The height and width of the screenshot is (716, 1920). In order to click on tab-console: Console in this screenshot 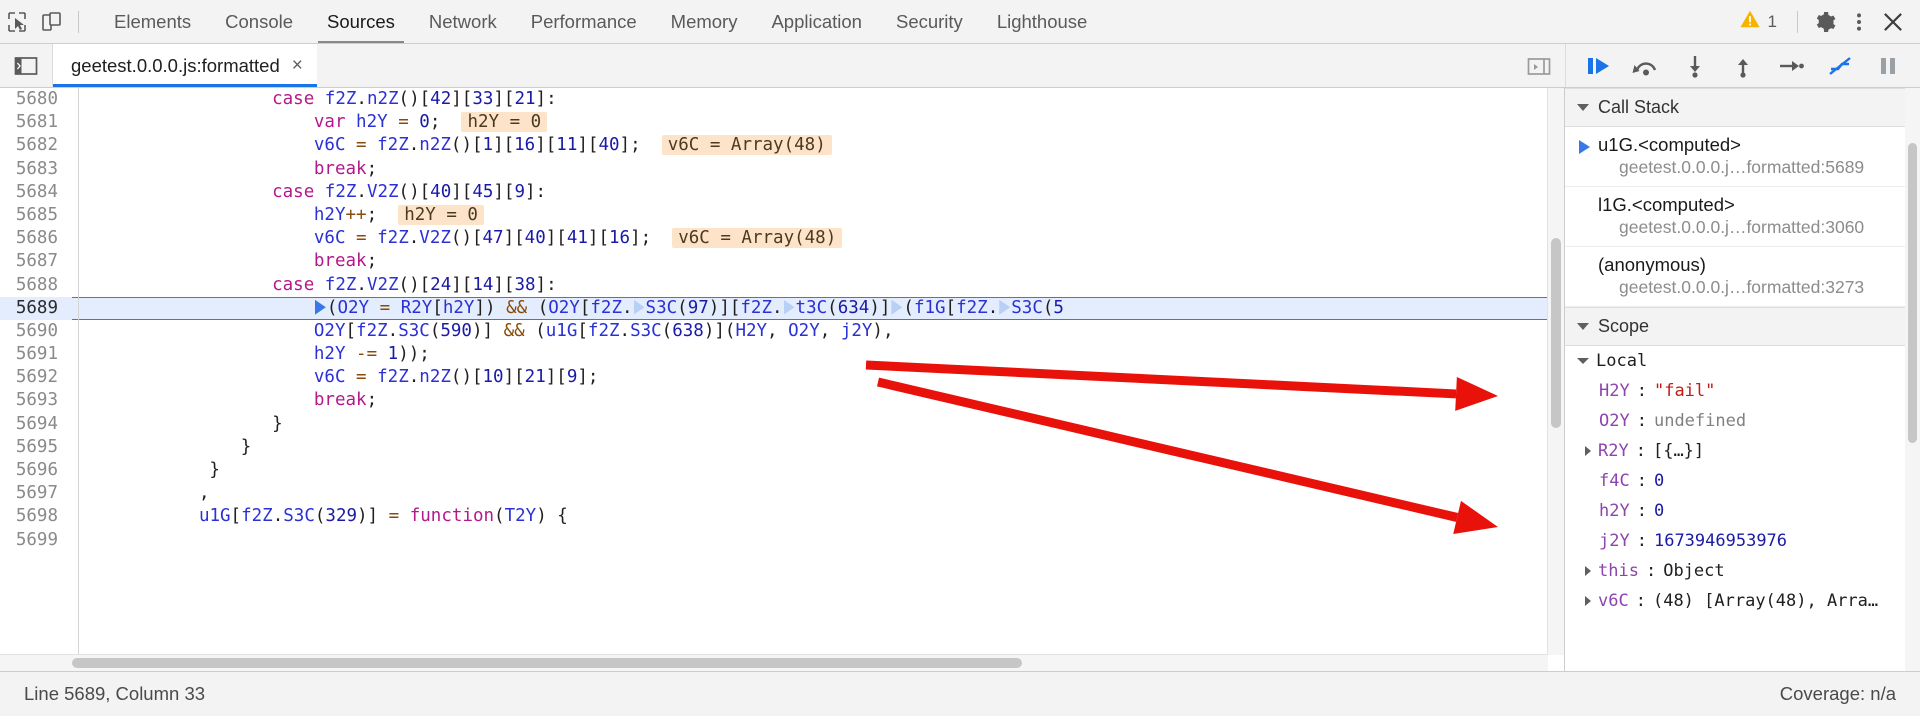, I will do `click(259, 21)`.